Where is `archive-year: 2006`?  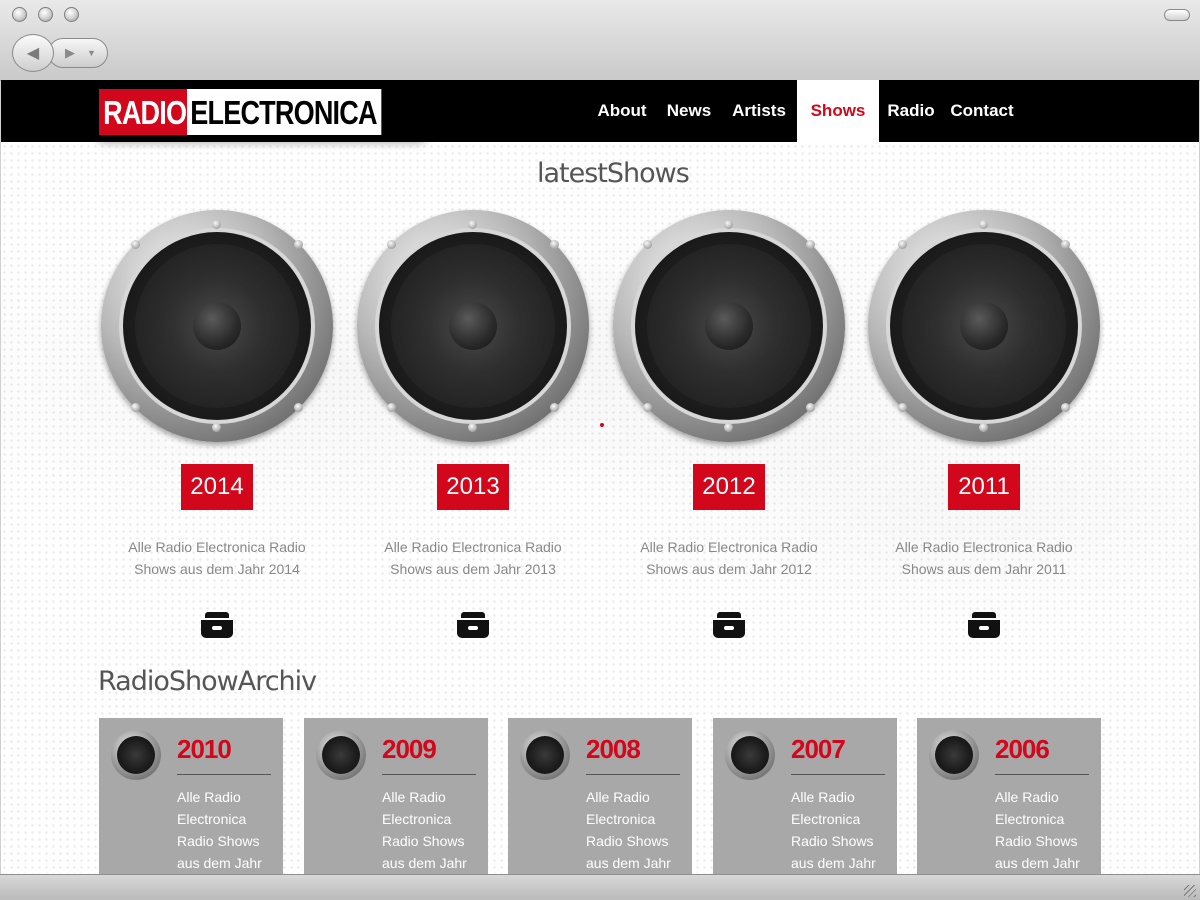 archive-year: 2006 is located at coordinates (1022, 749).